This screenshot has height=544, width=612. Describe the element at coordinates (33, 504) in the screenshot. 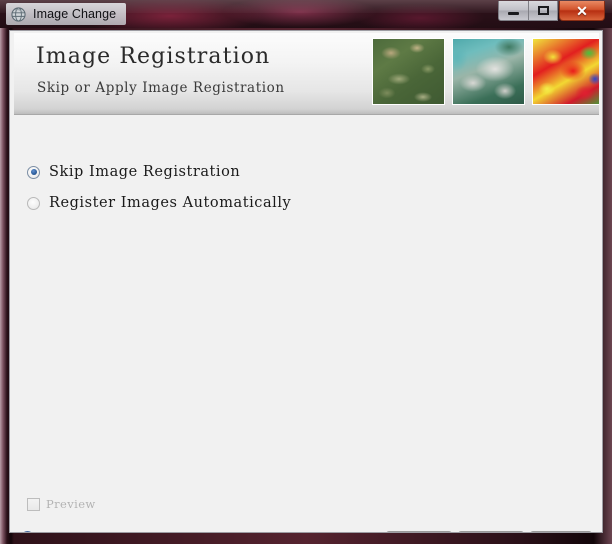

I see `preview-checkbox` at that location.